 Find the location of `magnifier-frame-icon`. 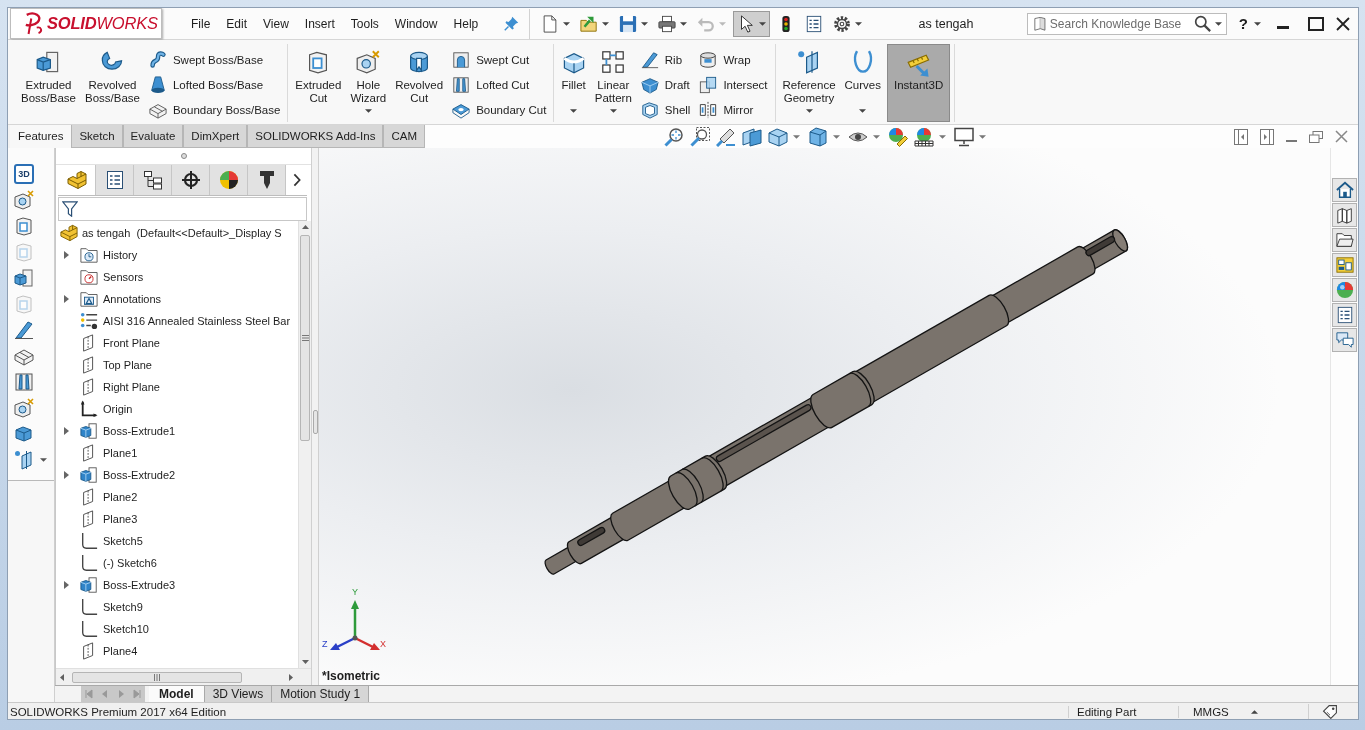

magnifier-frame-icon is located at coordinates (700, 136).